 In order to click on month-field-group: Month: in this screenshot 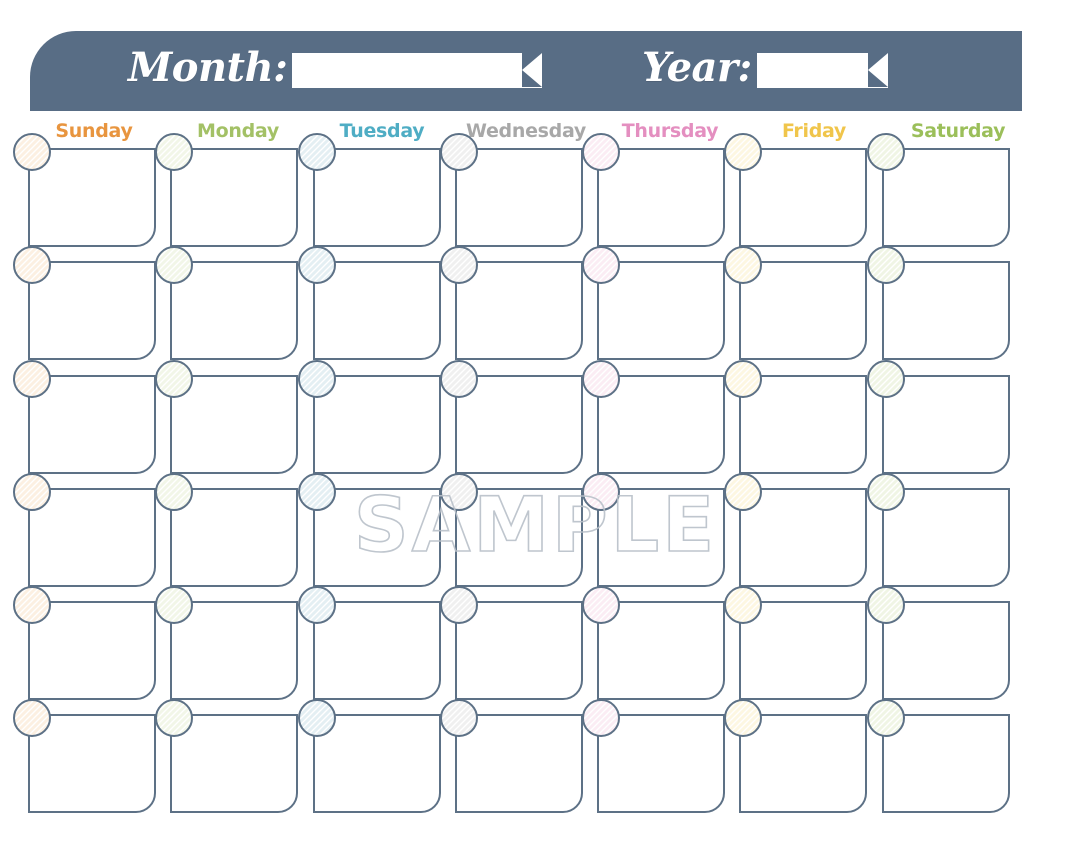, I will do `click(335, 71)`.